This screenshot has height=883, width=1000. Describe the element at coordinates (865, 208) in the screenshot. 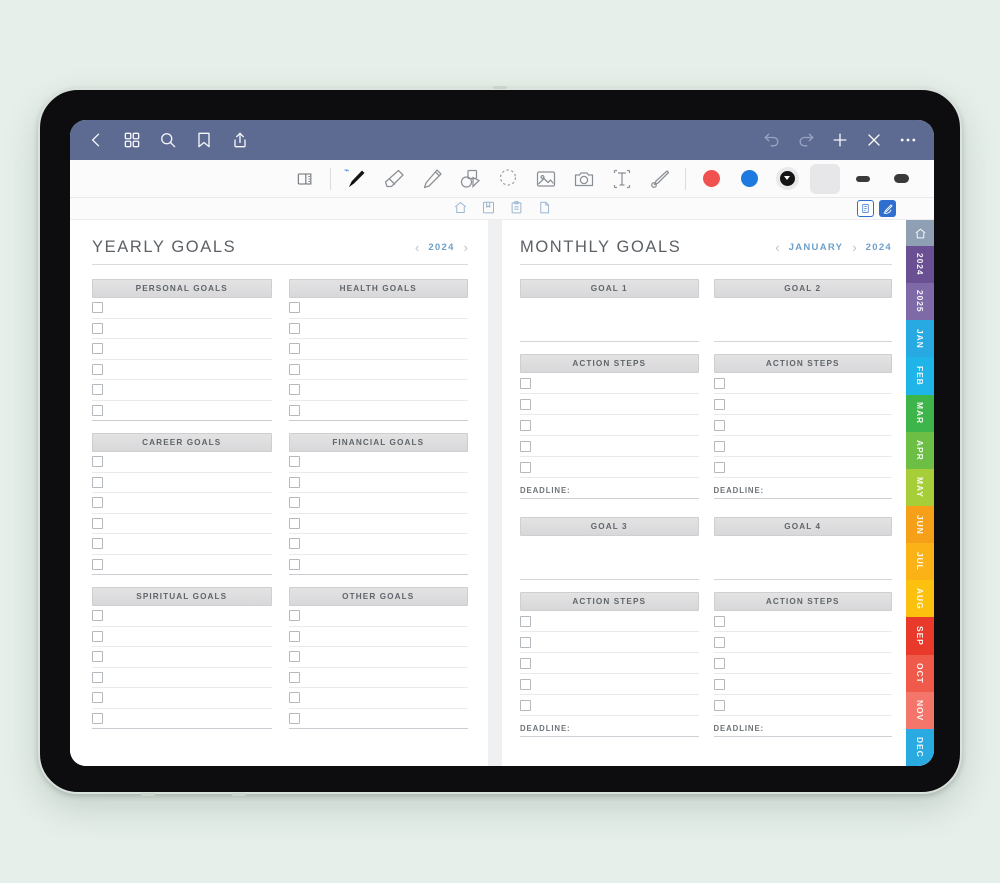

I see `sticker-sheet-chip` at that location.